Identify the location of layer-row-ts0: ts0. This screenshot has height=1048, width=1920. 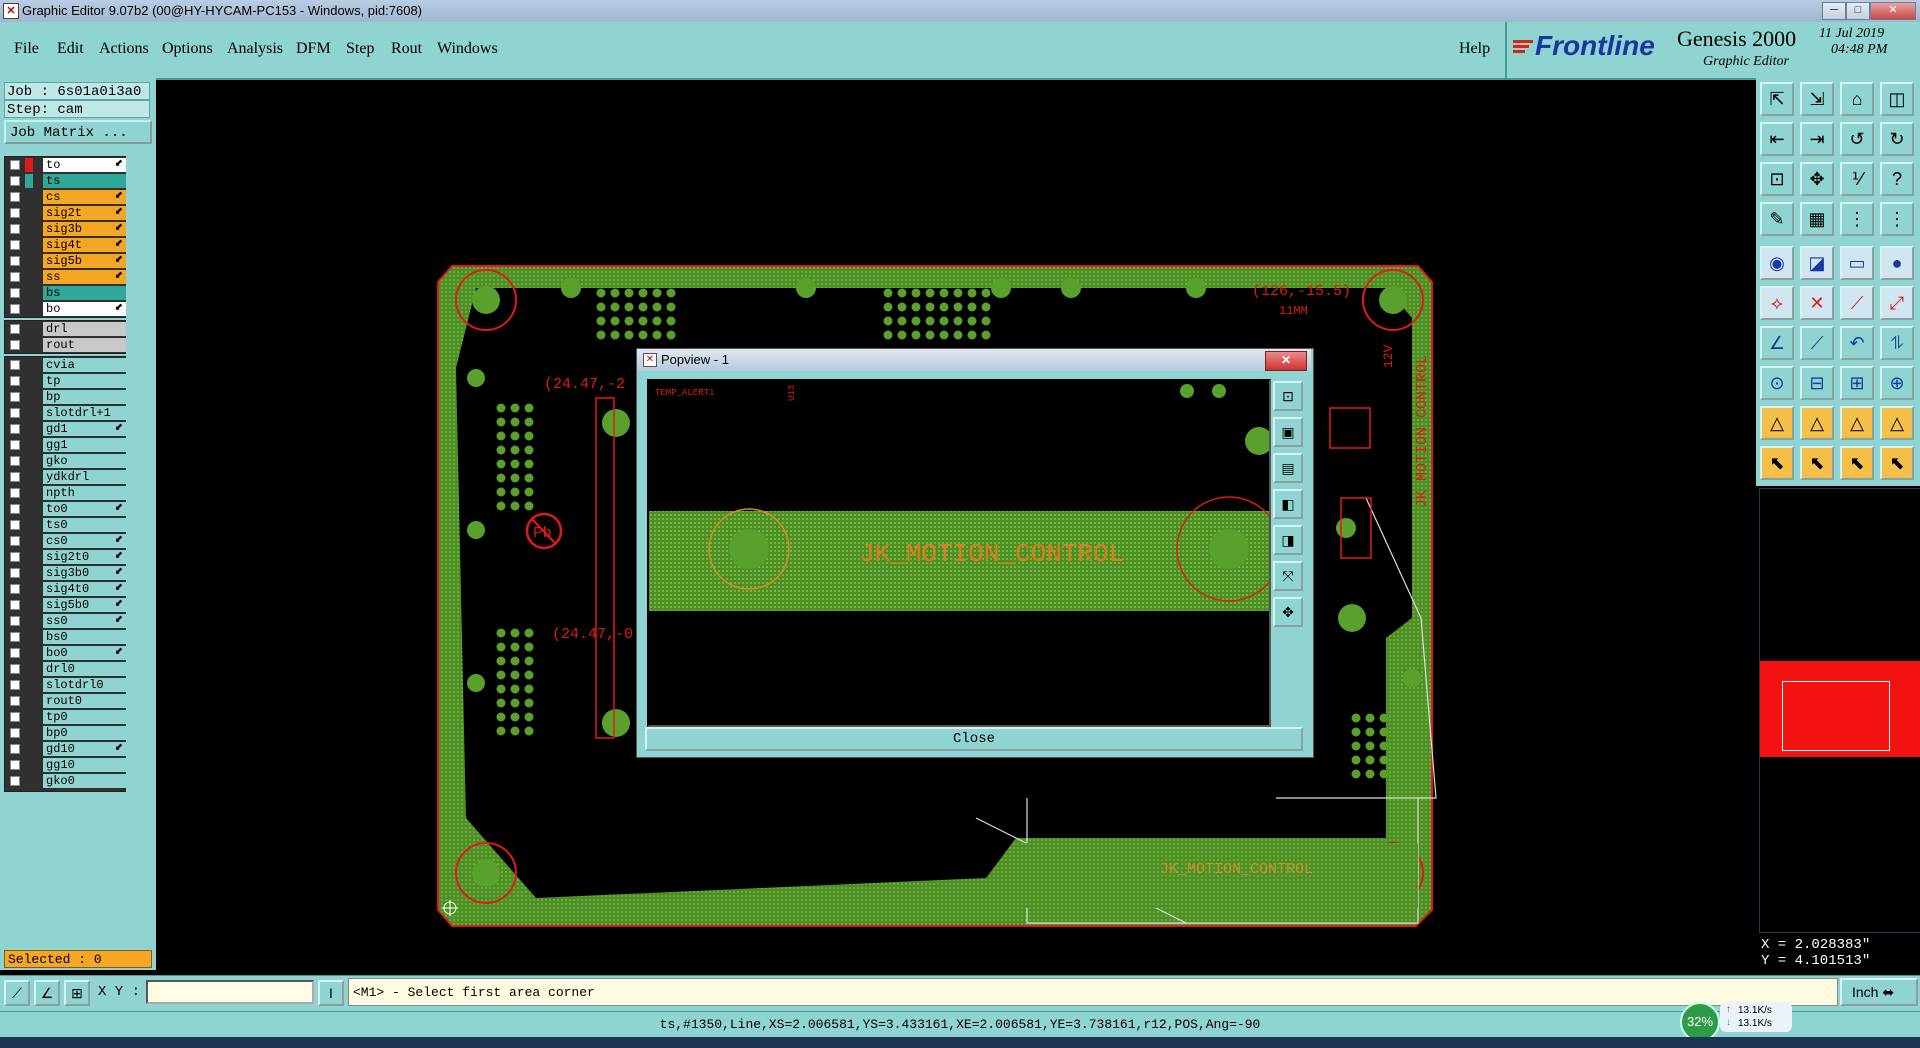
(66, 525).